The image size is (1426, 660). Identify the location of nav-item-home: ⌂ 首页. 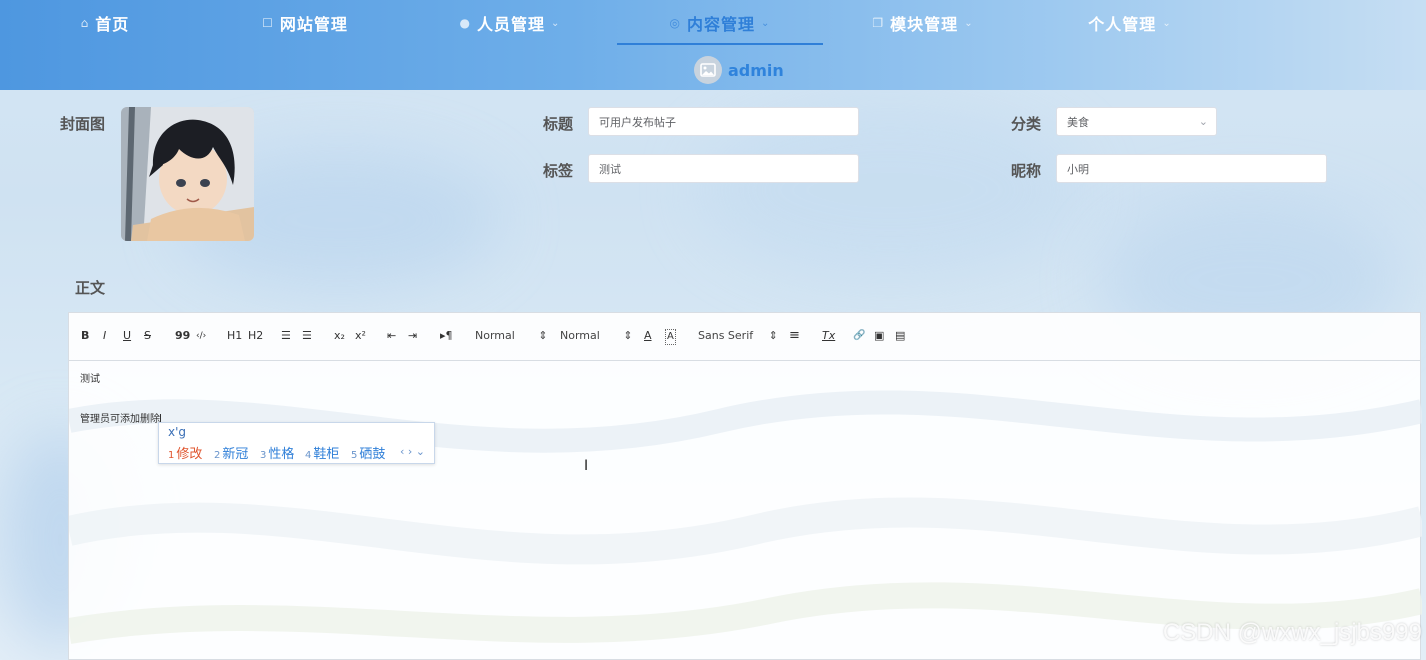
(105, 23).